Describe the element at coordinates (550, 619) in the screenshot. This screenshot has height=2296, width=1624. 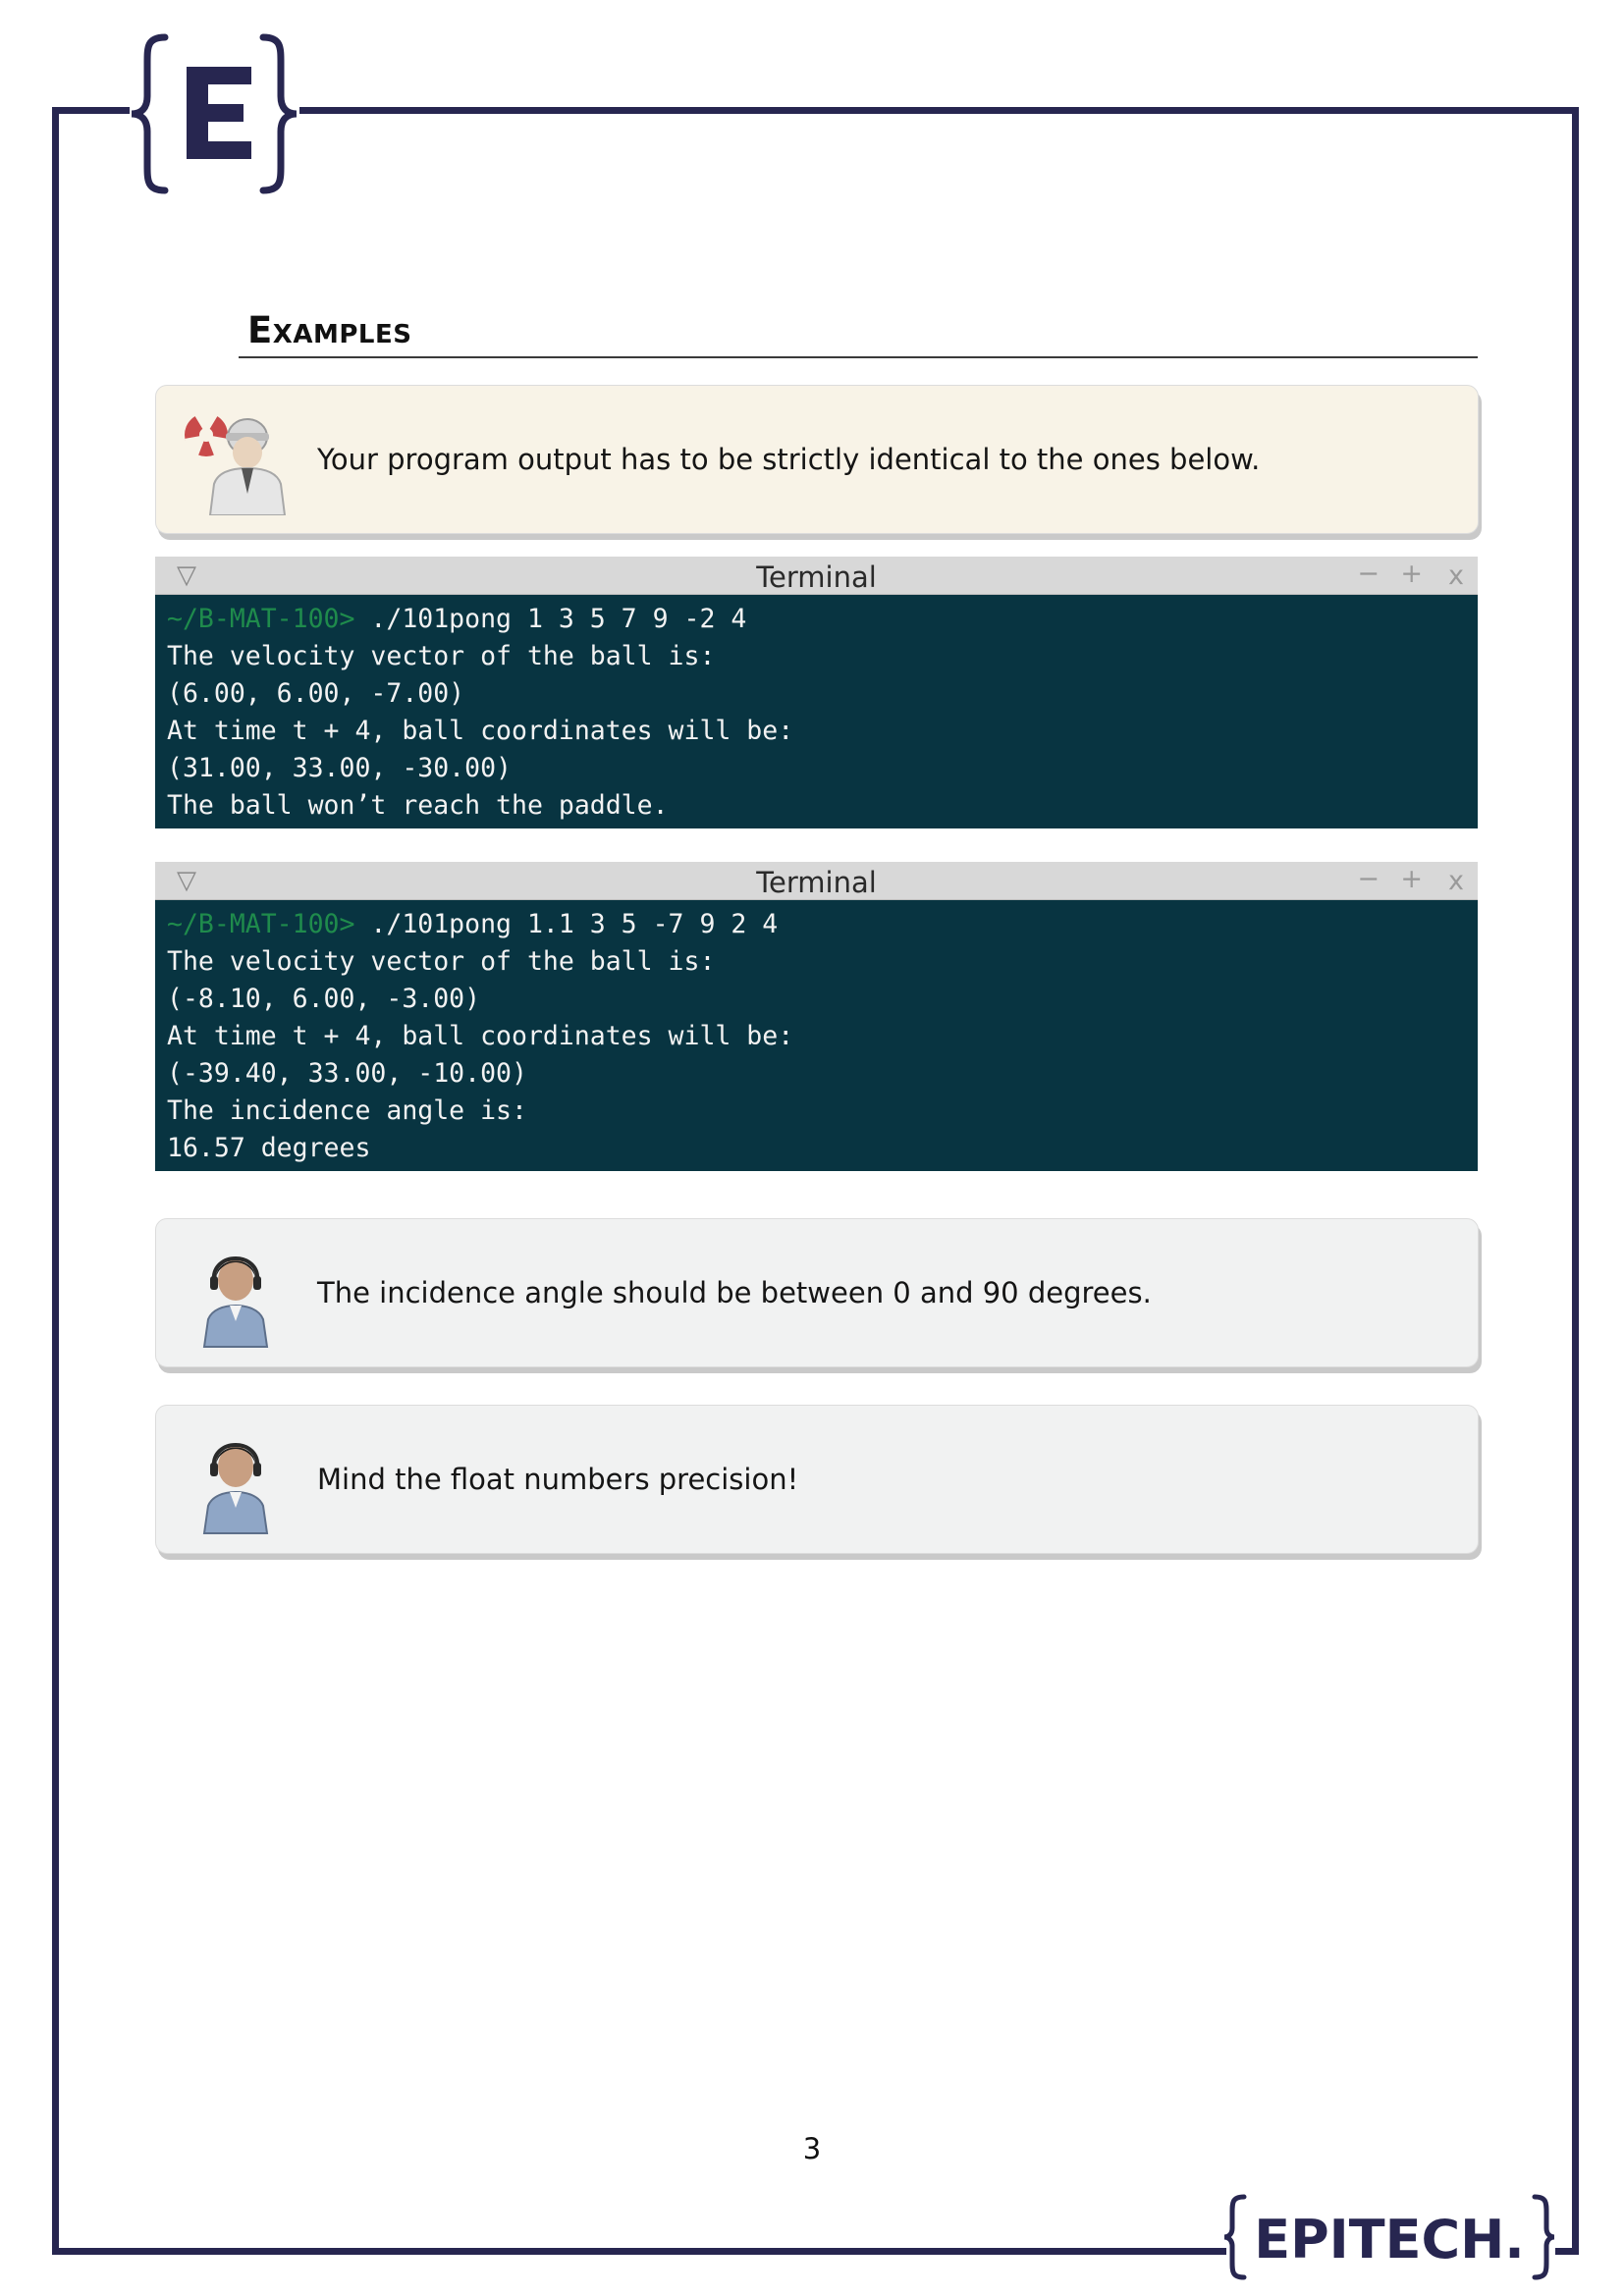
I see `command-text: ./101pong 1 3 5 7 9 -2 4` at that location.